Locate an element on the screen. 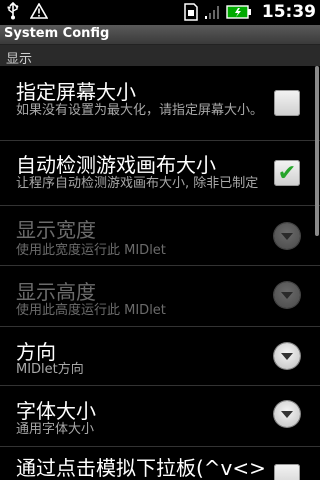  checkbox-specify-screen-size is located at coordinates (287, 103).